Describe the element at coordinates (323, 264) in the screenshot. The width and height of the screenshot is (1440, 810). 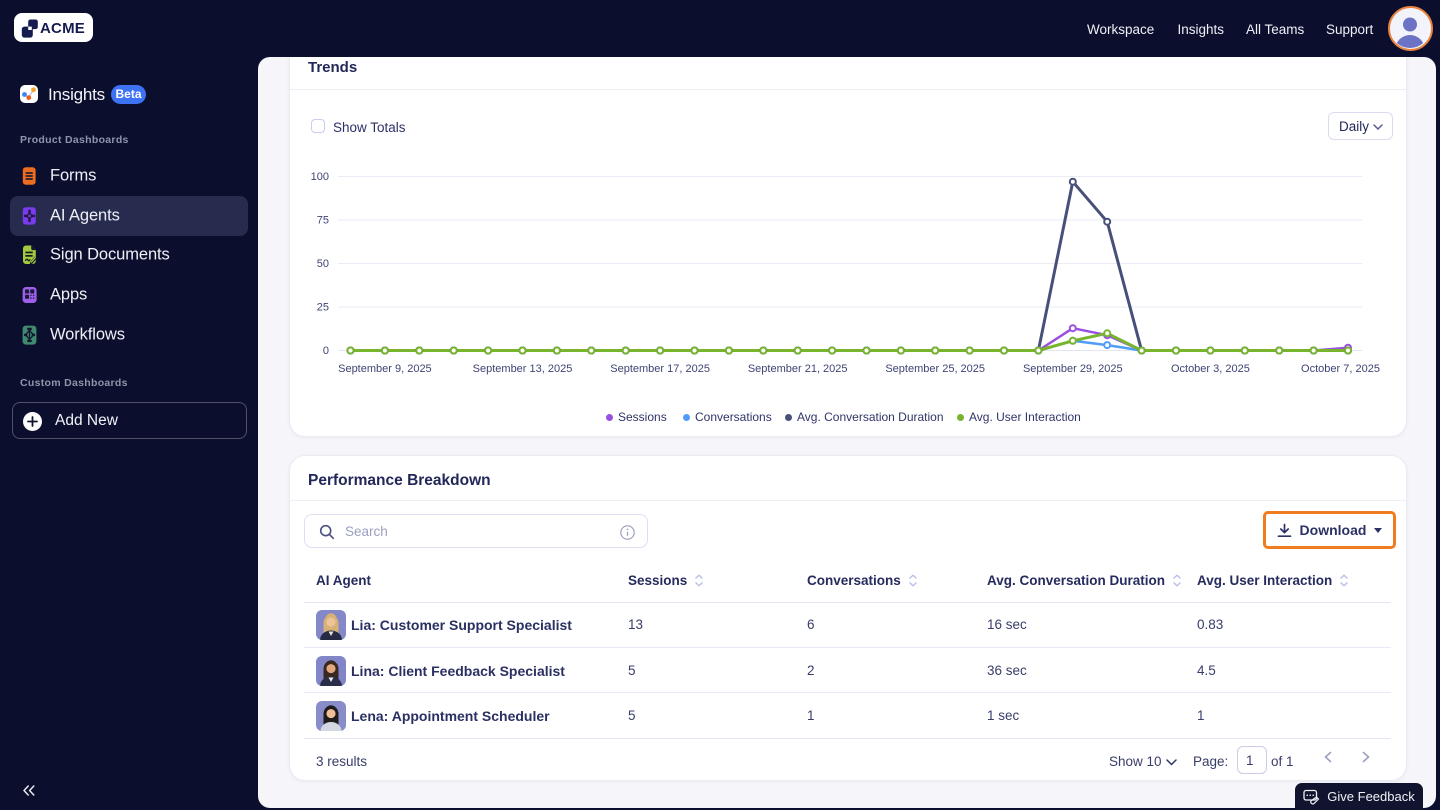
I see `svg-text: 50` at that location.